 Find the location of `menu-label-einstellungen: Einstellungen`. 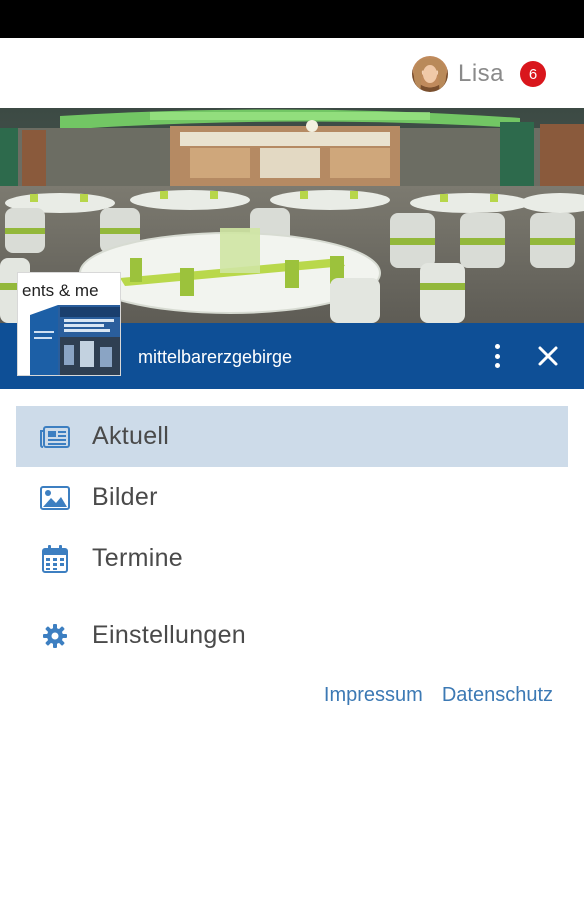

menu-label-einstellungen: Einstellungen is located at coordinates (169, 635).